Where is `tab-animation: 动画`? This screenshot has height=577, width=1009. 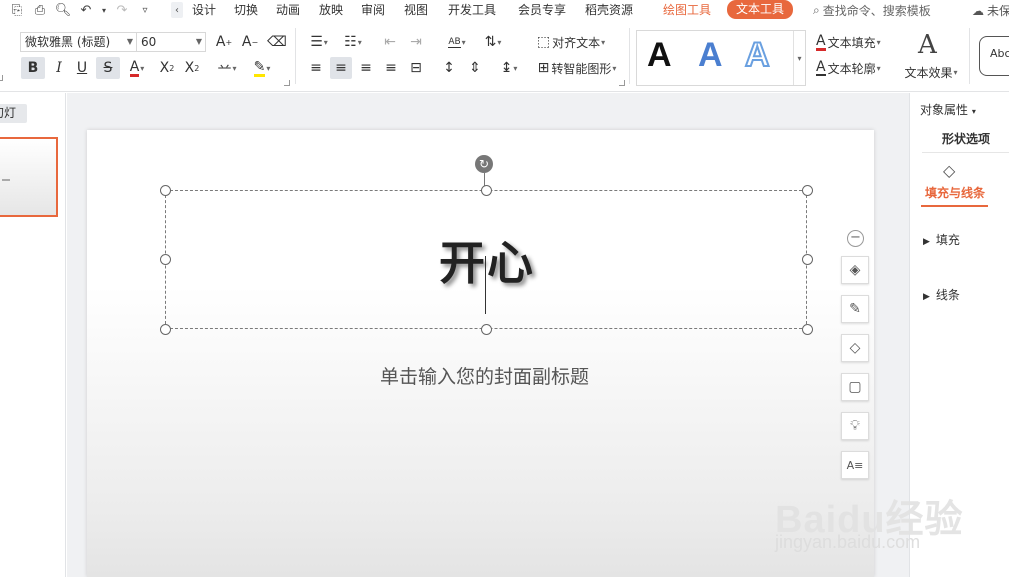
tab-animation: 动画 is located at coordinates (288, 10).